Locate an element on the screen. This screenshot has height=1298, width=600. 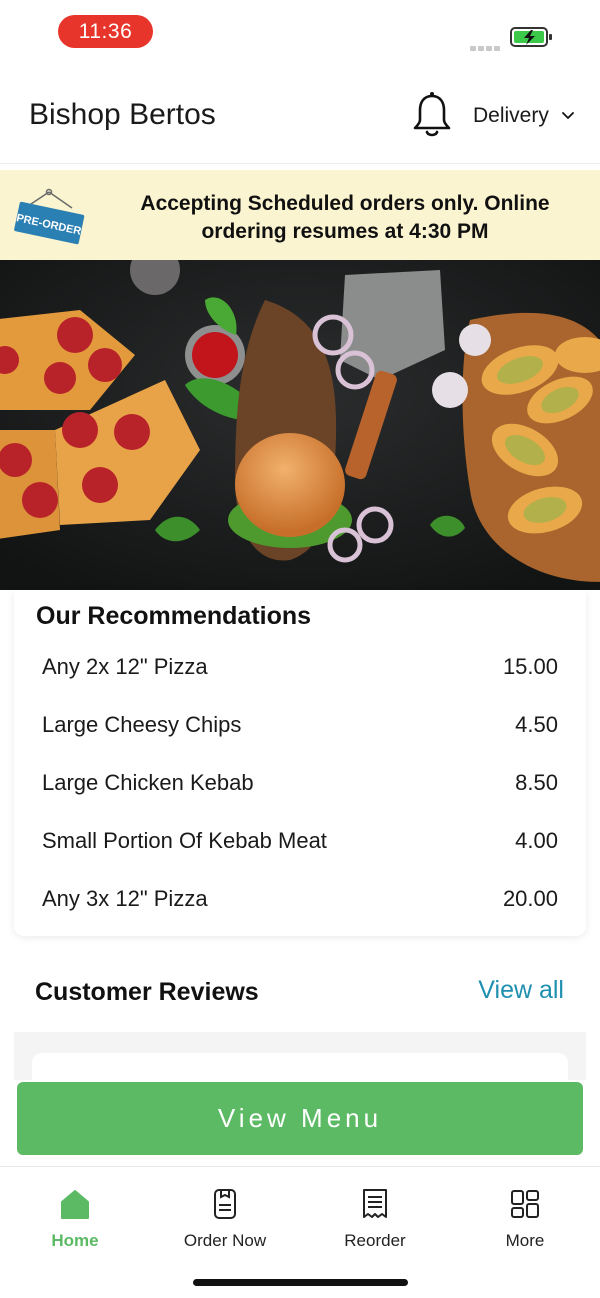
status-bar: 11:36 is located at coordinates (300, 32).